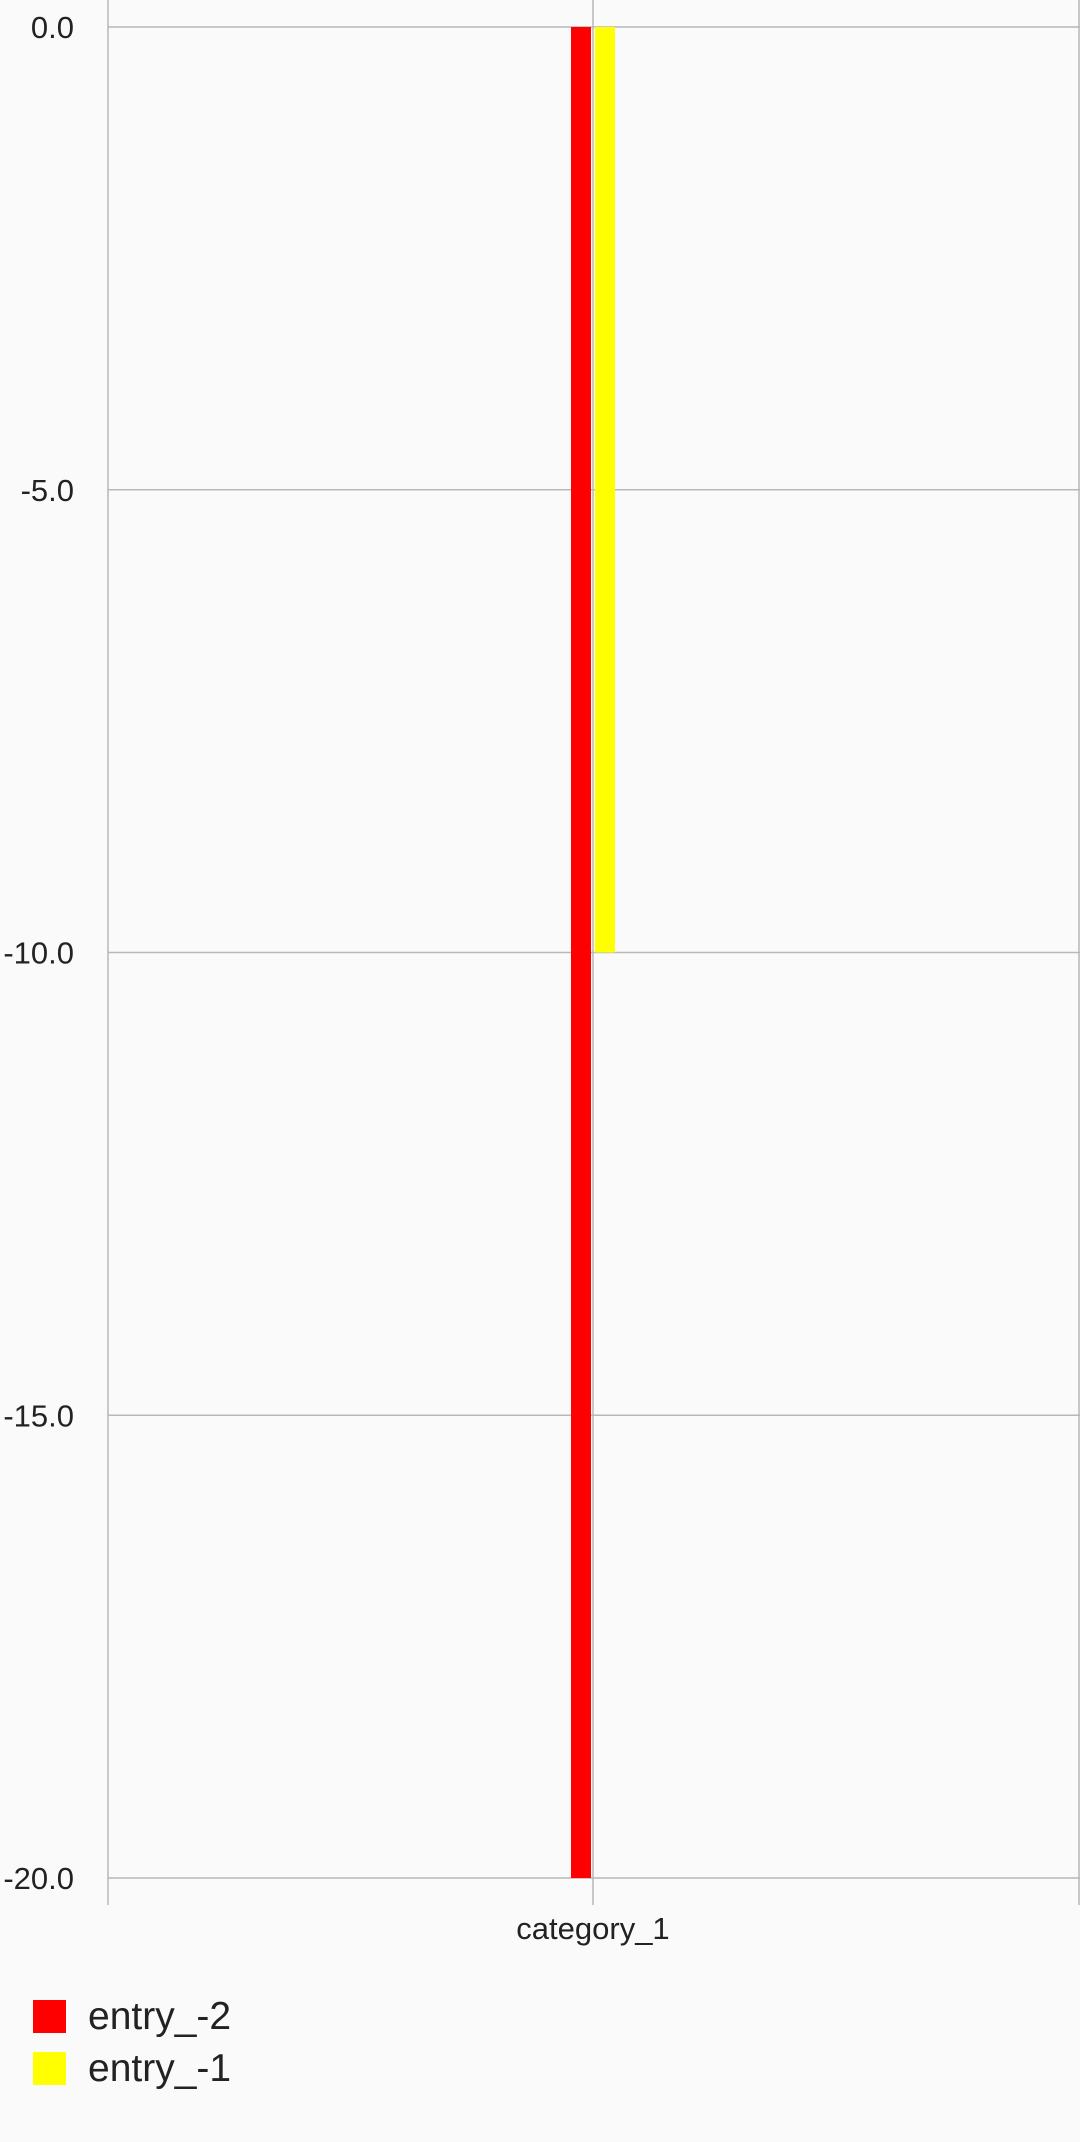  What do you see at coordinates (38, 953) in the screenshot?
I see `y-tick-label: -10.0` at bounding box center [38, 953].